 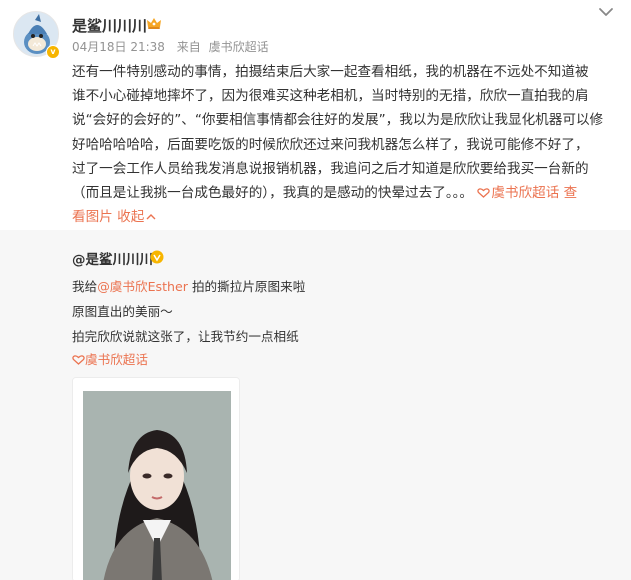 I want to click on repost-username: @是鲨川川川, so click(x=112, y=258).